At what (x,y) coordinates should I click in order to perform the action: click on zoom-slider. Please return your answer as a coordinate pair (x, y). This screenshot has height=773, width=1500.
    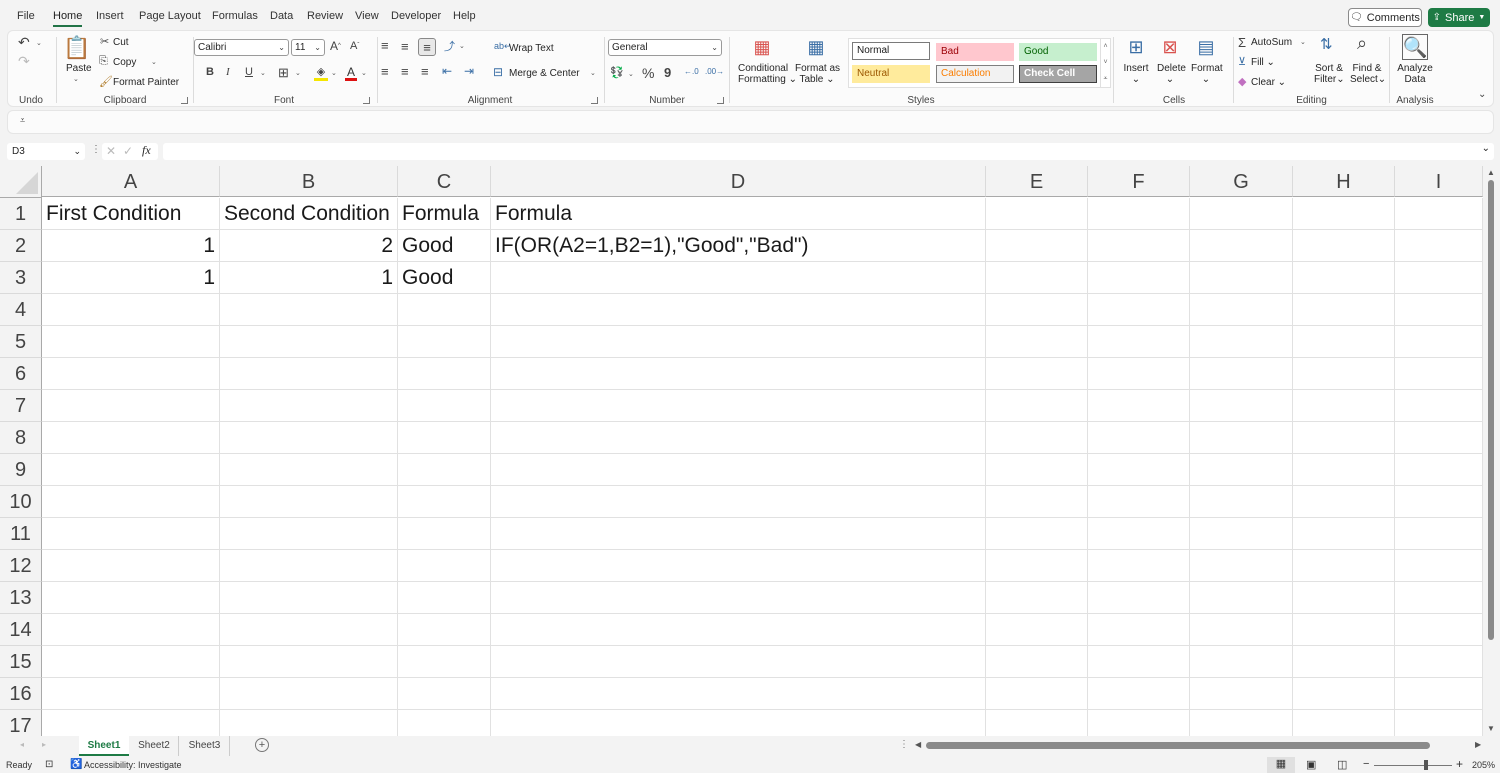
    Looking at the image, I should click on (1413, 765).